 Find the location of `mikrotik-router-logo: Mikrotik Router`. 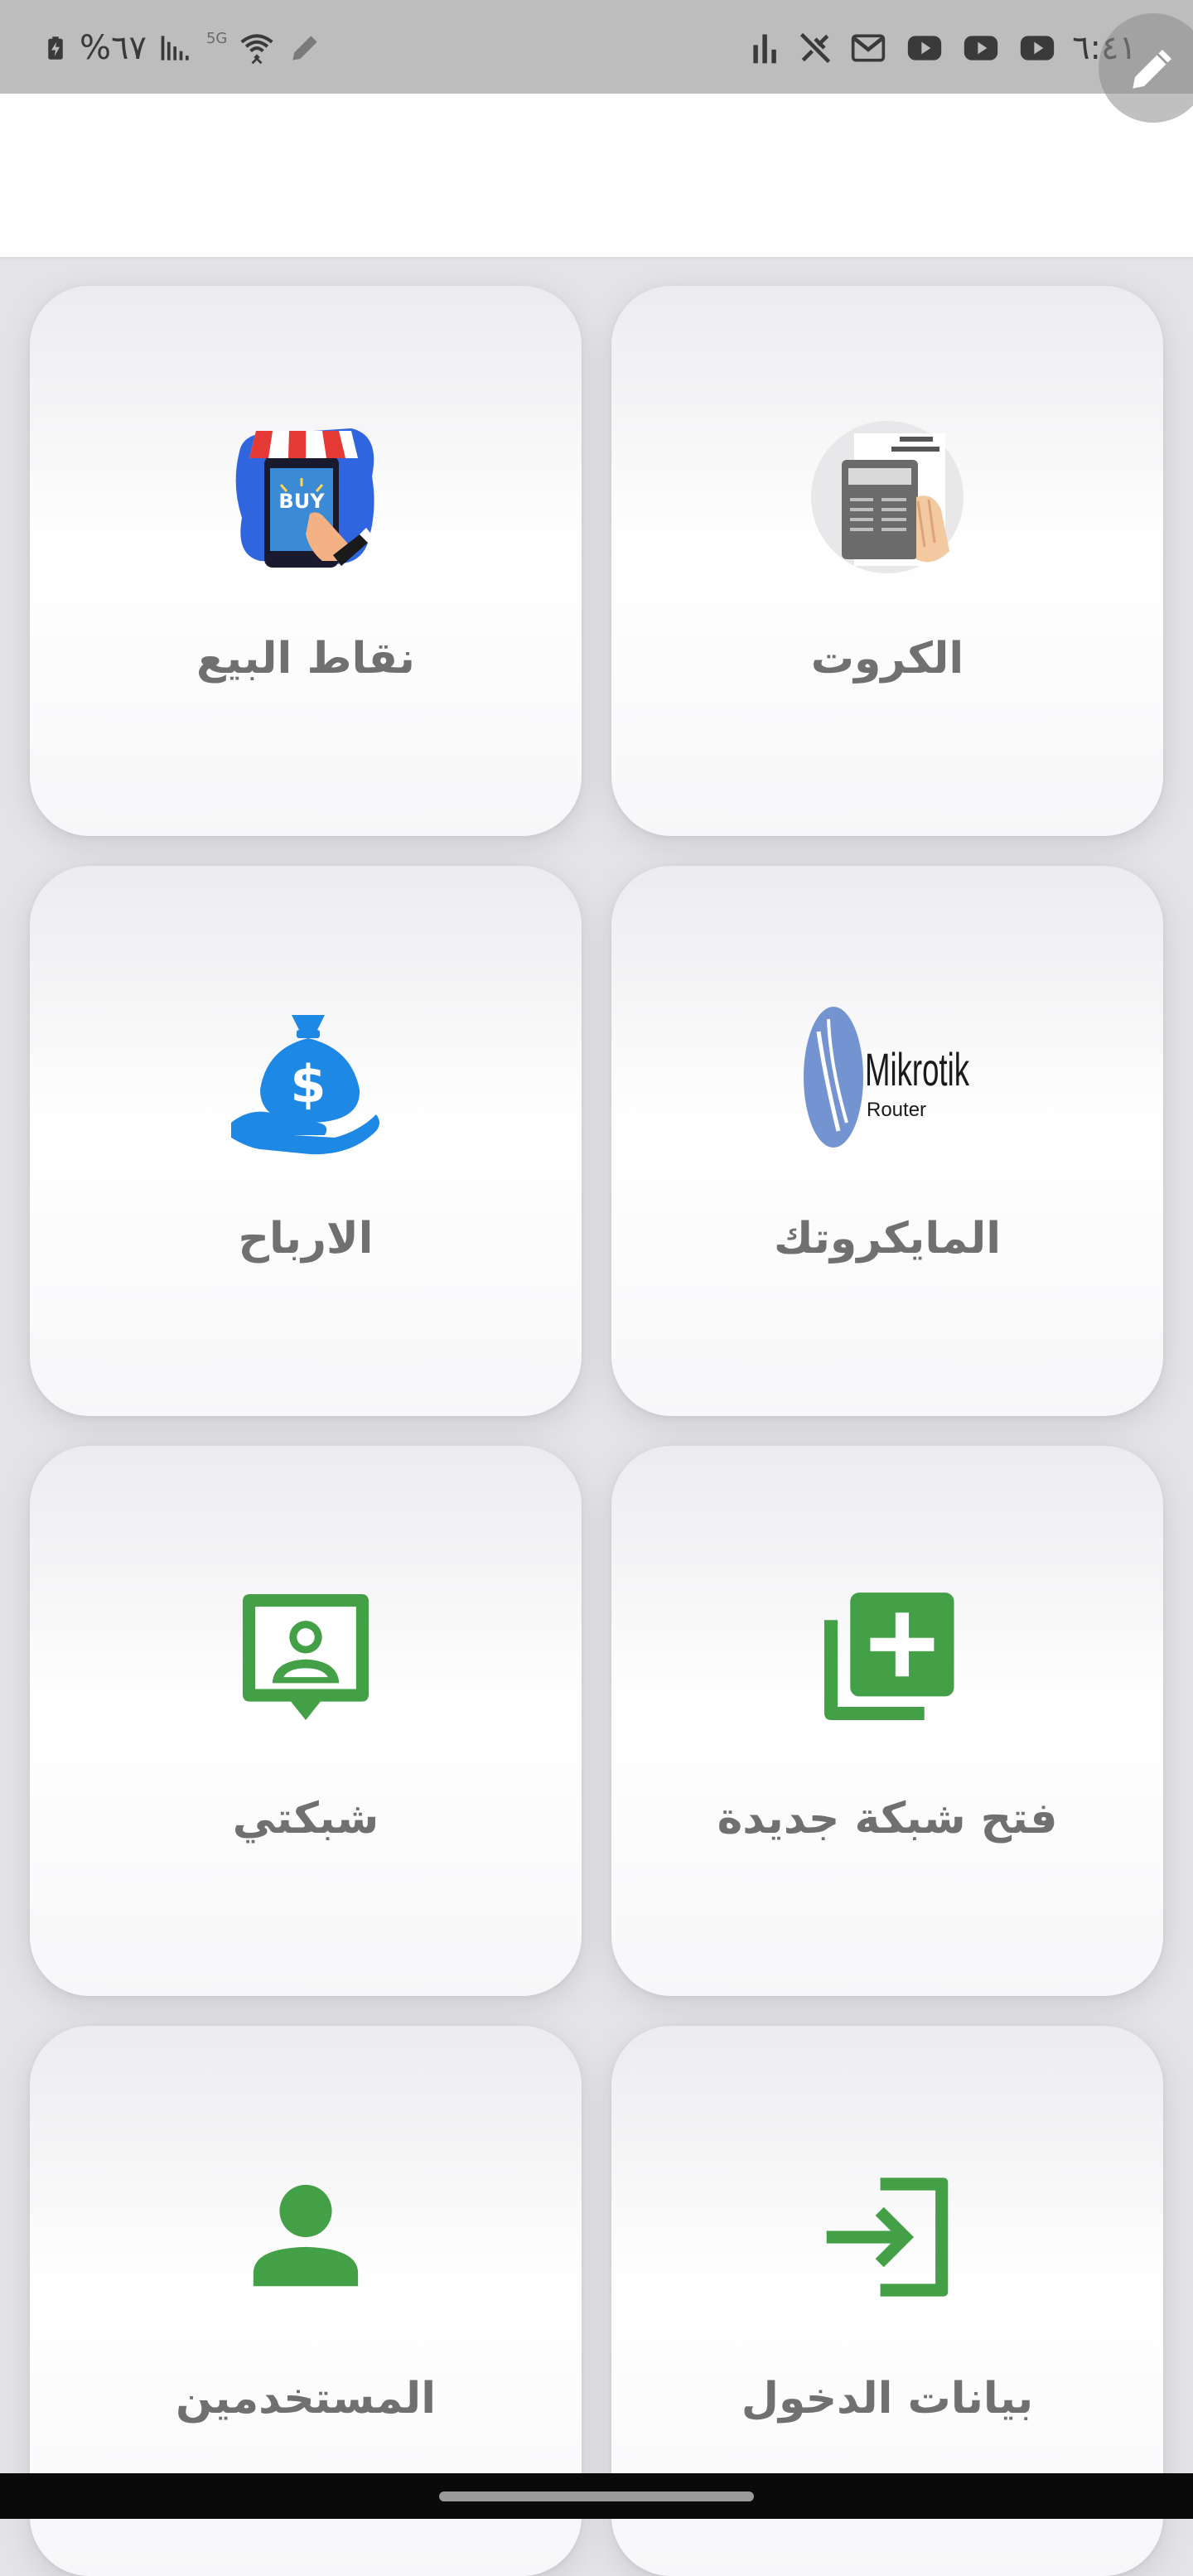

mikrotik-router-logo: Mikrotik Router is located at coordinates (887, 1077).